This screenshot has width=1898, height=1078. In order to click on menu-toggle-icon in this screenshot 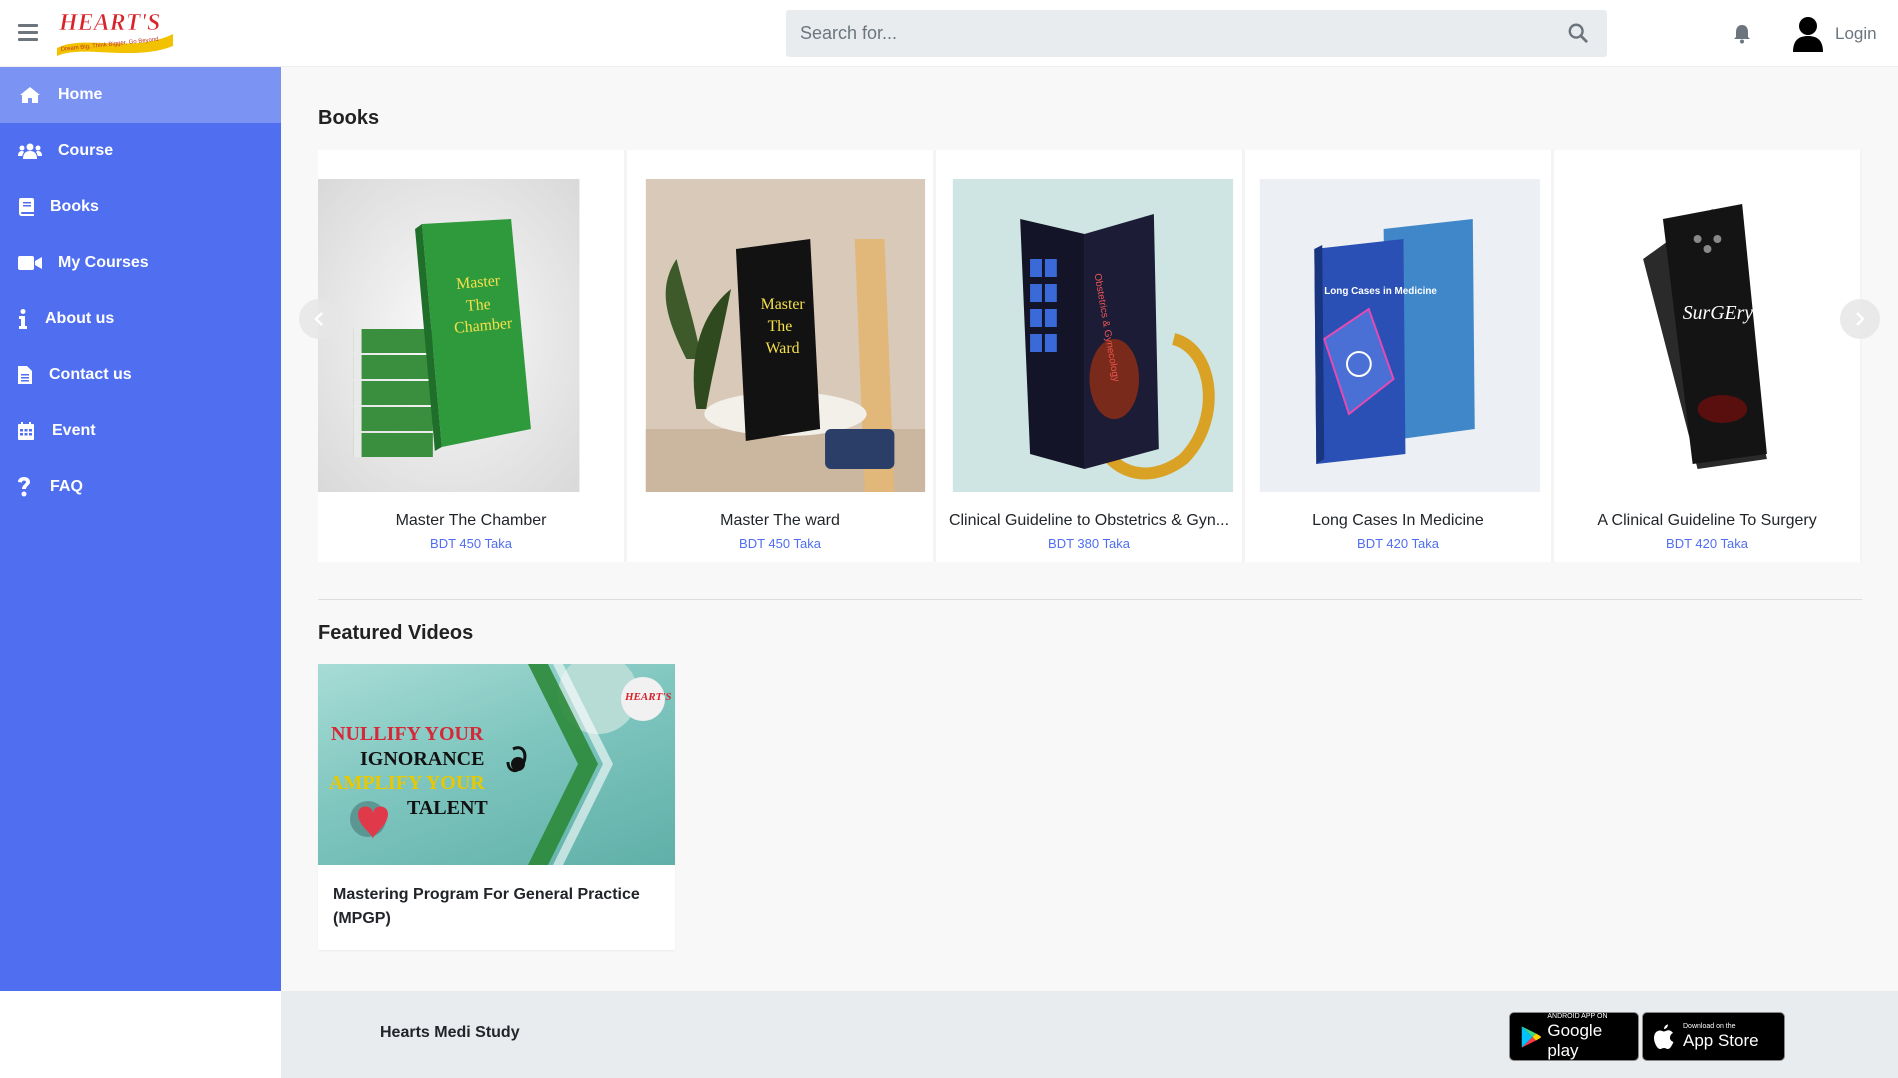, I will do `click(28, 33)`.